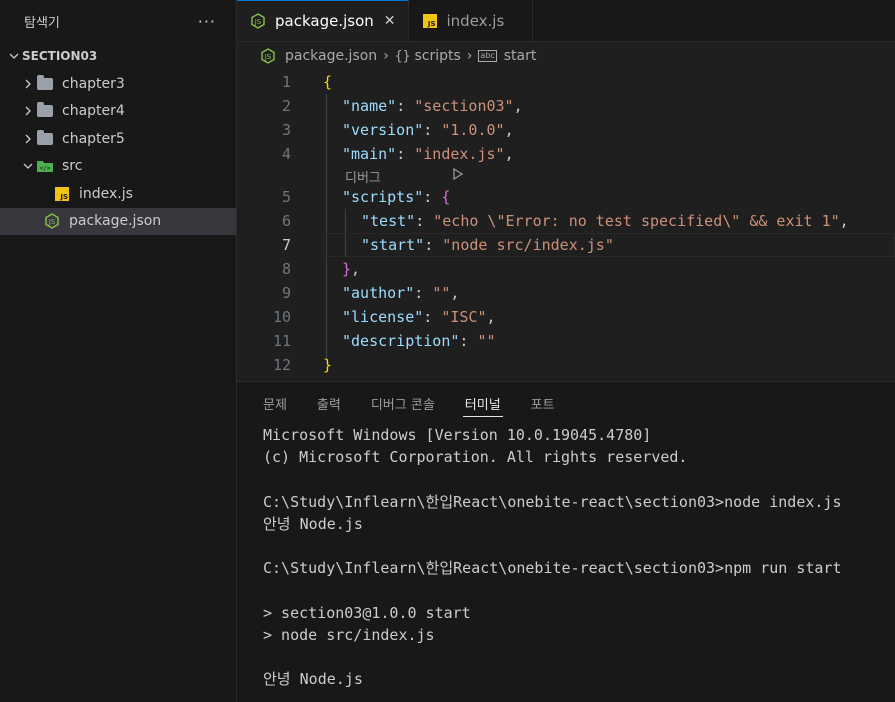  I want to click on tab-ports: 포트, so click(543, 403).